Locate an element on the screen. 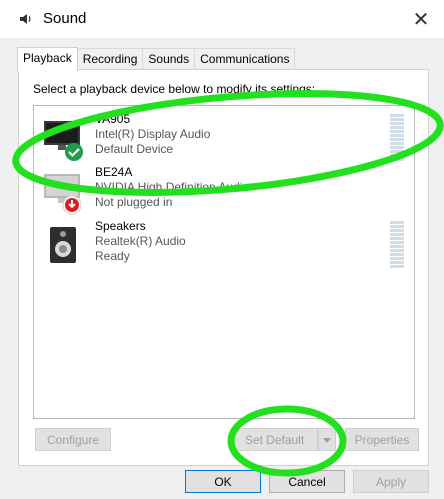  close-button: ✕ is located at coordinates (421, 19).